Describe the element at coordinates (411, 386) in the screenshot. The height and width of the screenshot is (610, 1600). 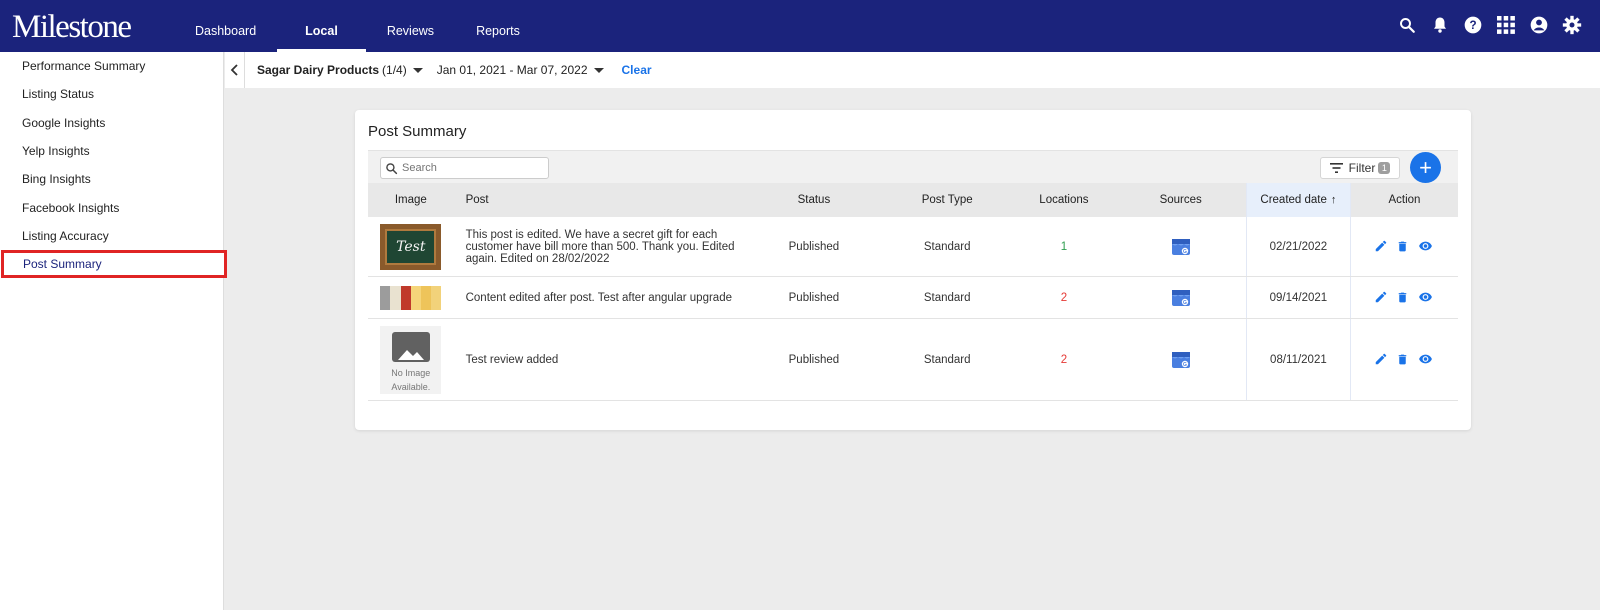
I see `no-image-line2: Available.` at that location.